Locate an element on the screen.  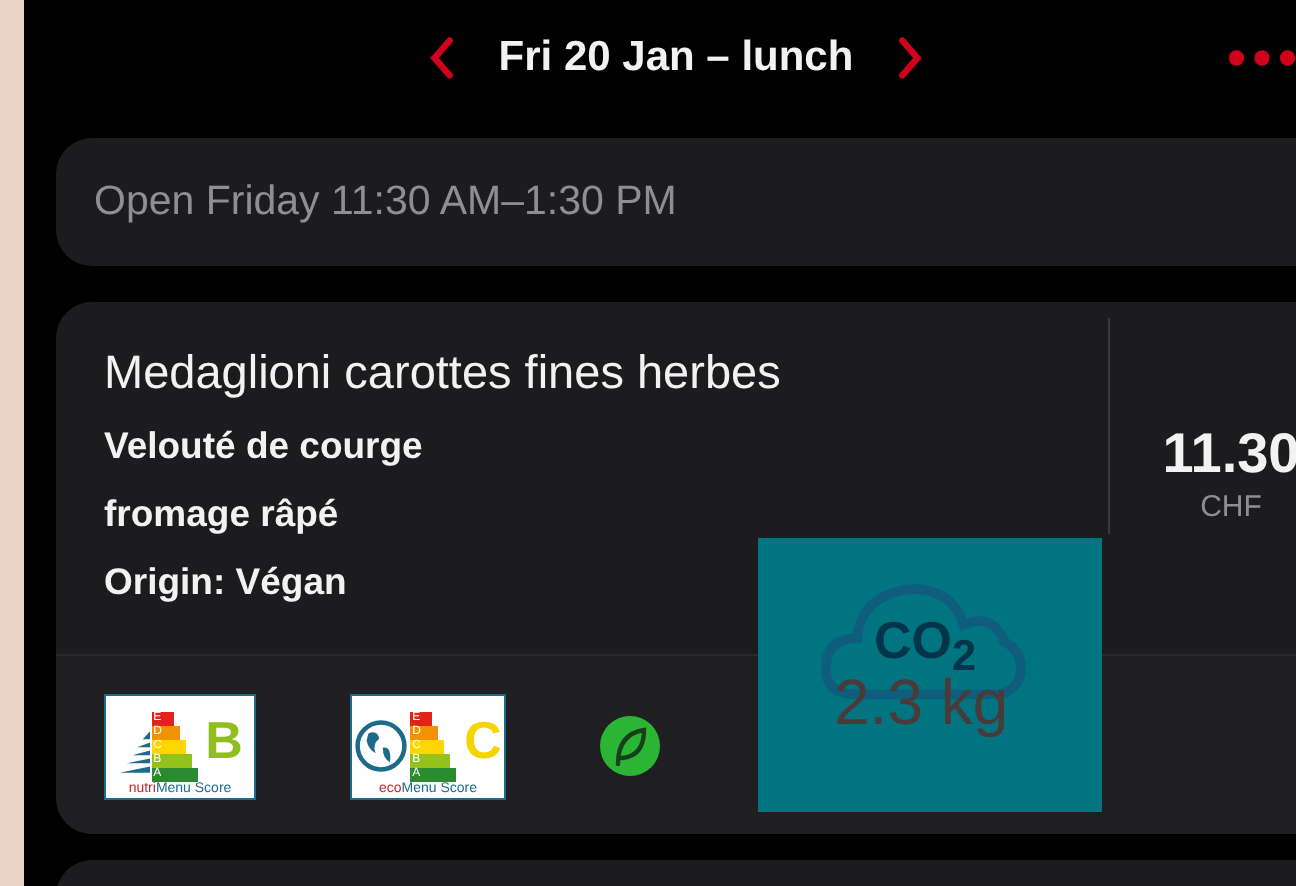
opening-hours-text: Open Friday 11:30 AM–1:30 PM is located at coordinates (385, 202).